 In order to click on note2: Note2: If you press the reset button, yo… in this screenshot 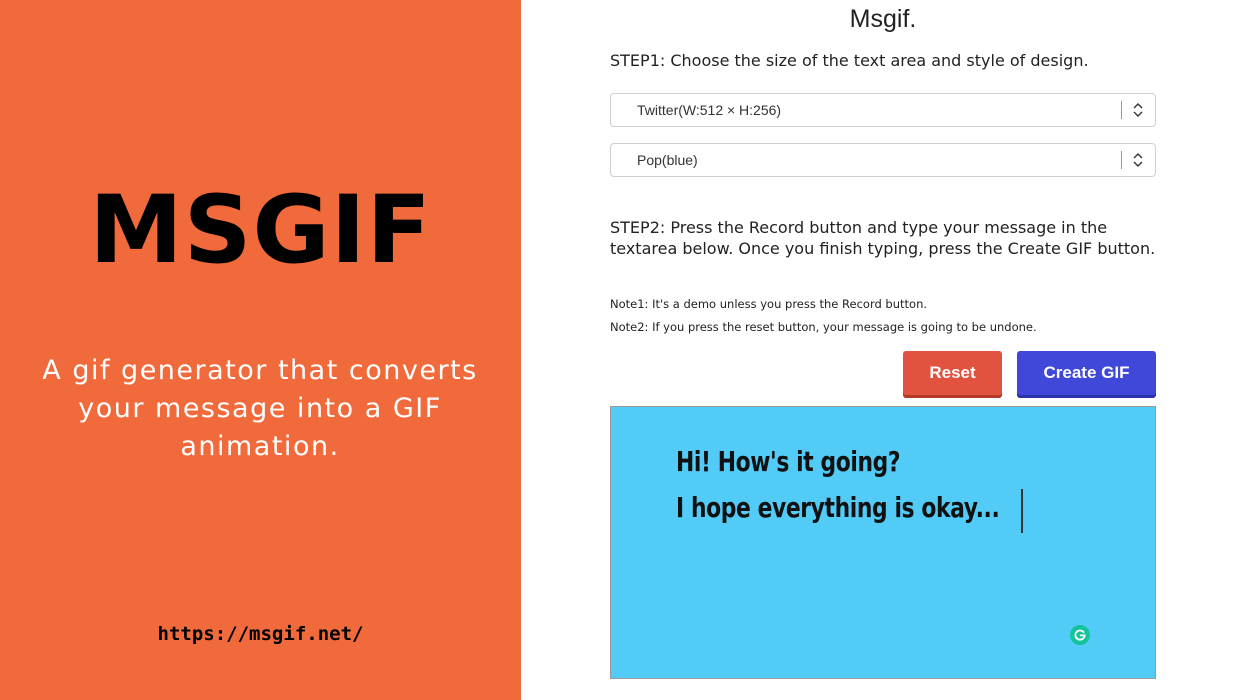, I will do `click(823, 327)`.